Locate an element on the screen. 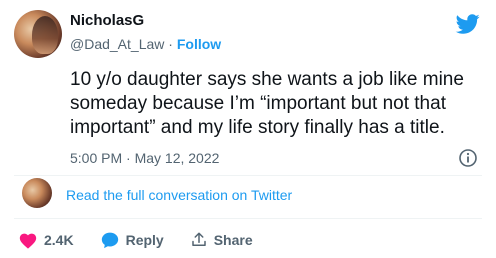  info-icon is located at coordinates (468, 158).